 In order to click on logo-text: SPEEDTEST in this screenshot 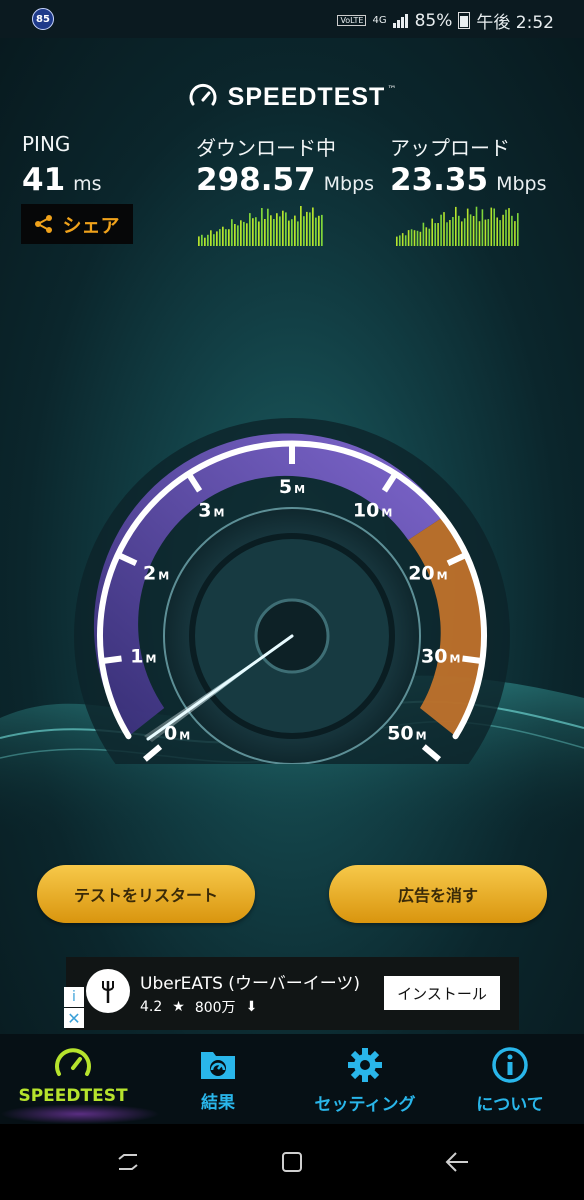, I will do `click(306, 96)`.